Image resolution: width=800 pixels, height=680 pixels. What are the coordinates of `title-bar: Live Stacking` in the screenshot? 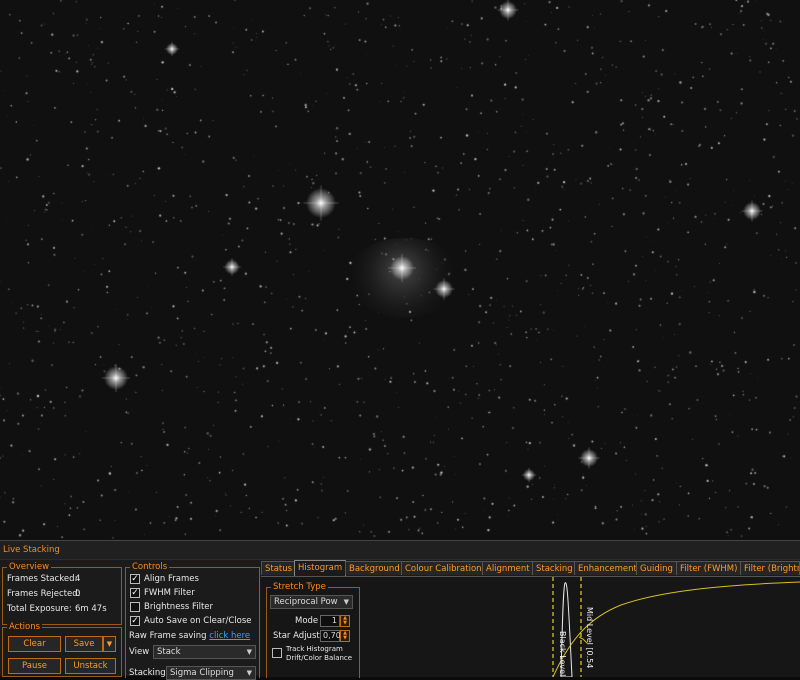 It's located at (400, 550).